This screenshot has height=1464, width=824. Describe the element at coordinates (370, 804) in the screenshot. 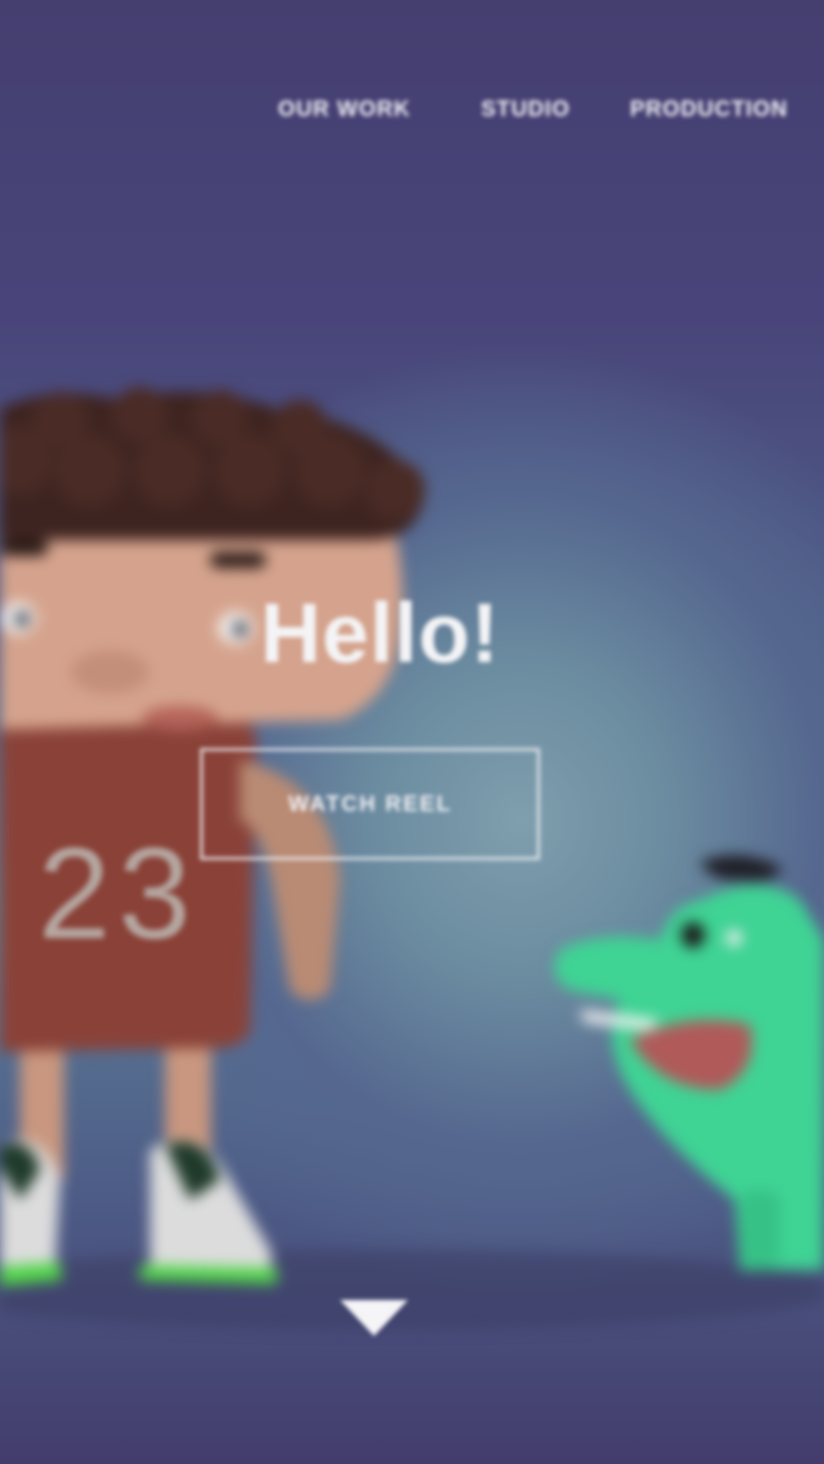

I see `watch-reel-button: WATCH REEL` at that location.